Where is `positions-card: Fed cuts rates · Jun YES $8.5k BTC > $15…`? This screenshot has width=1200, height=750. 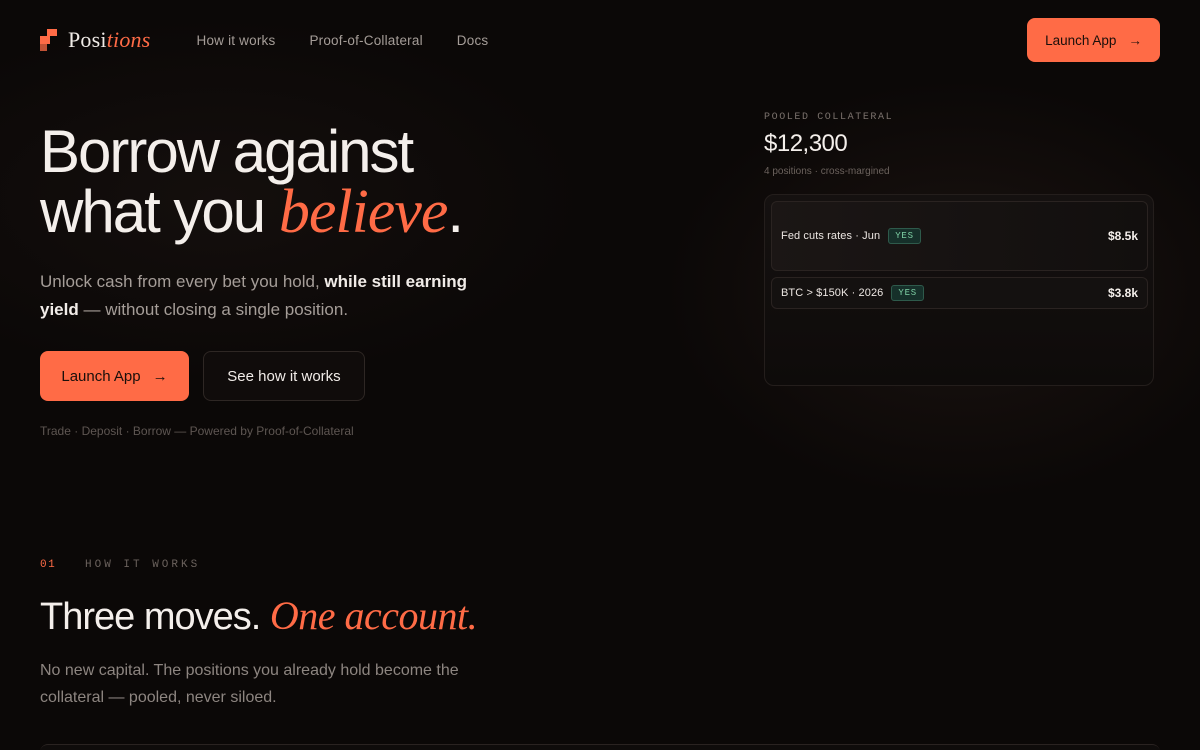
positions-card: Fed cuts rates · Jun YES $8.5k BTC > $15… is located at coordinates (959, 290).